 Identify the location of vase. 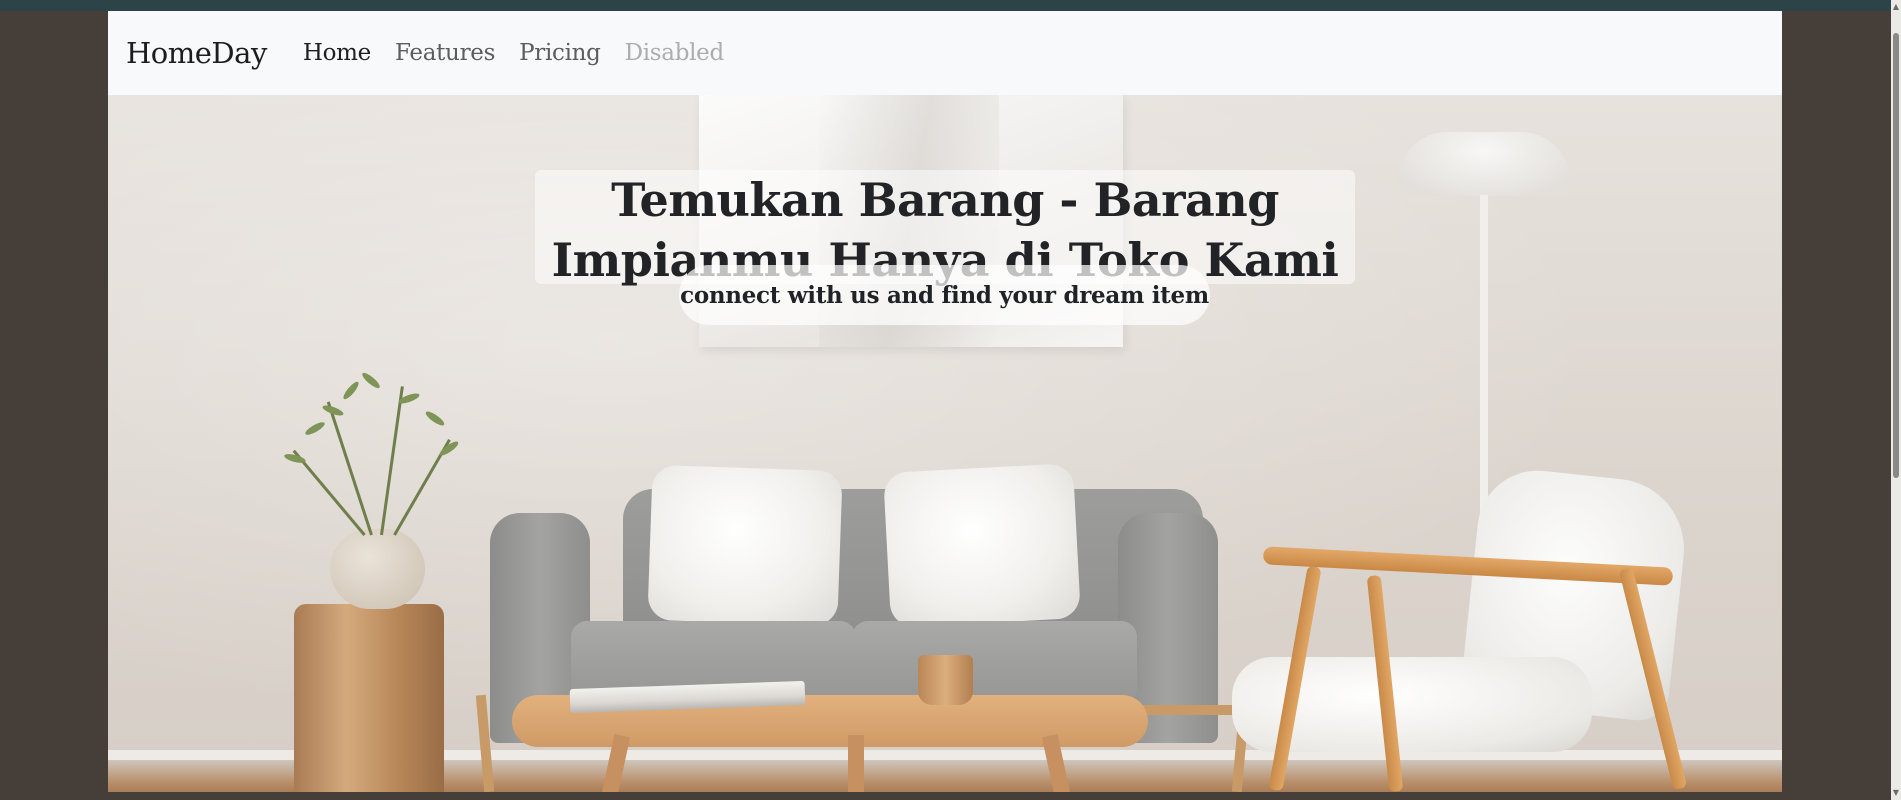
(377, 569).